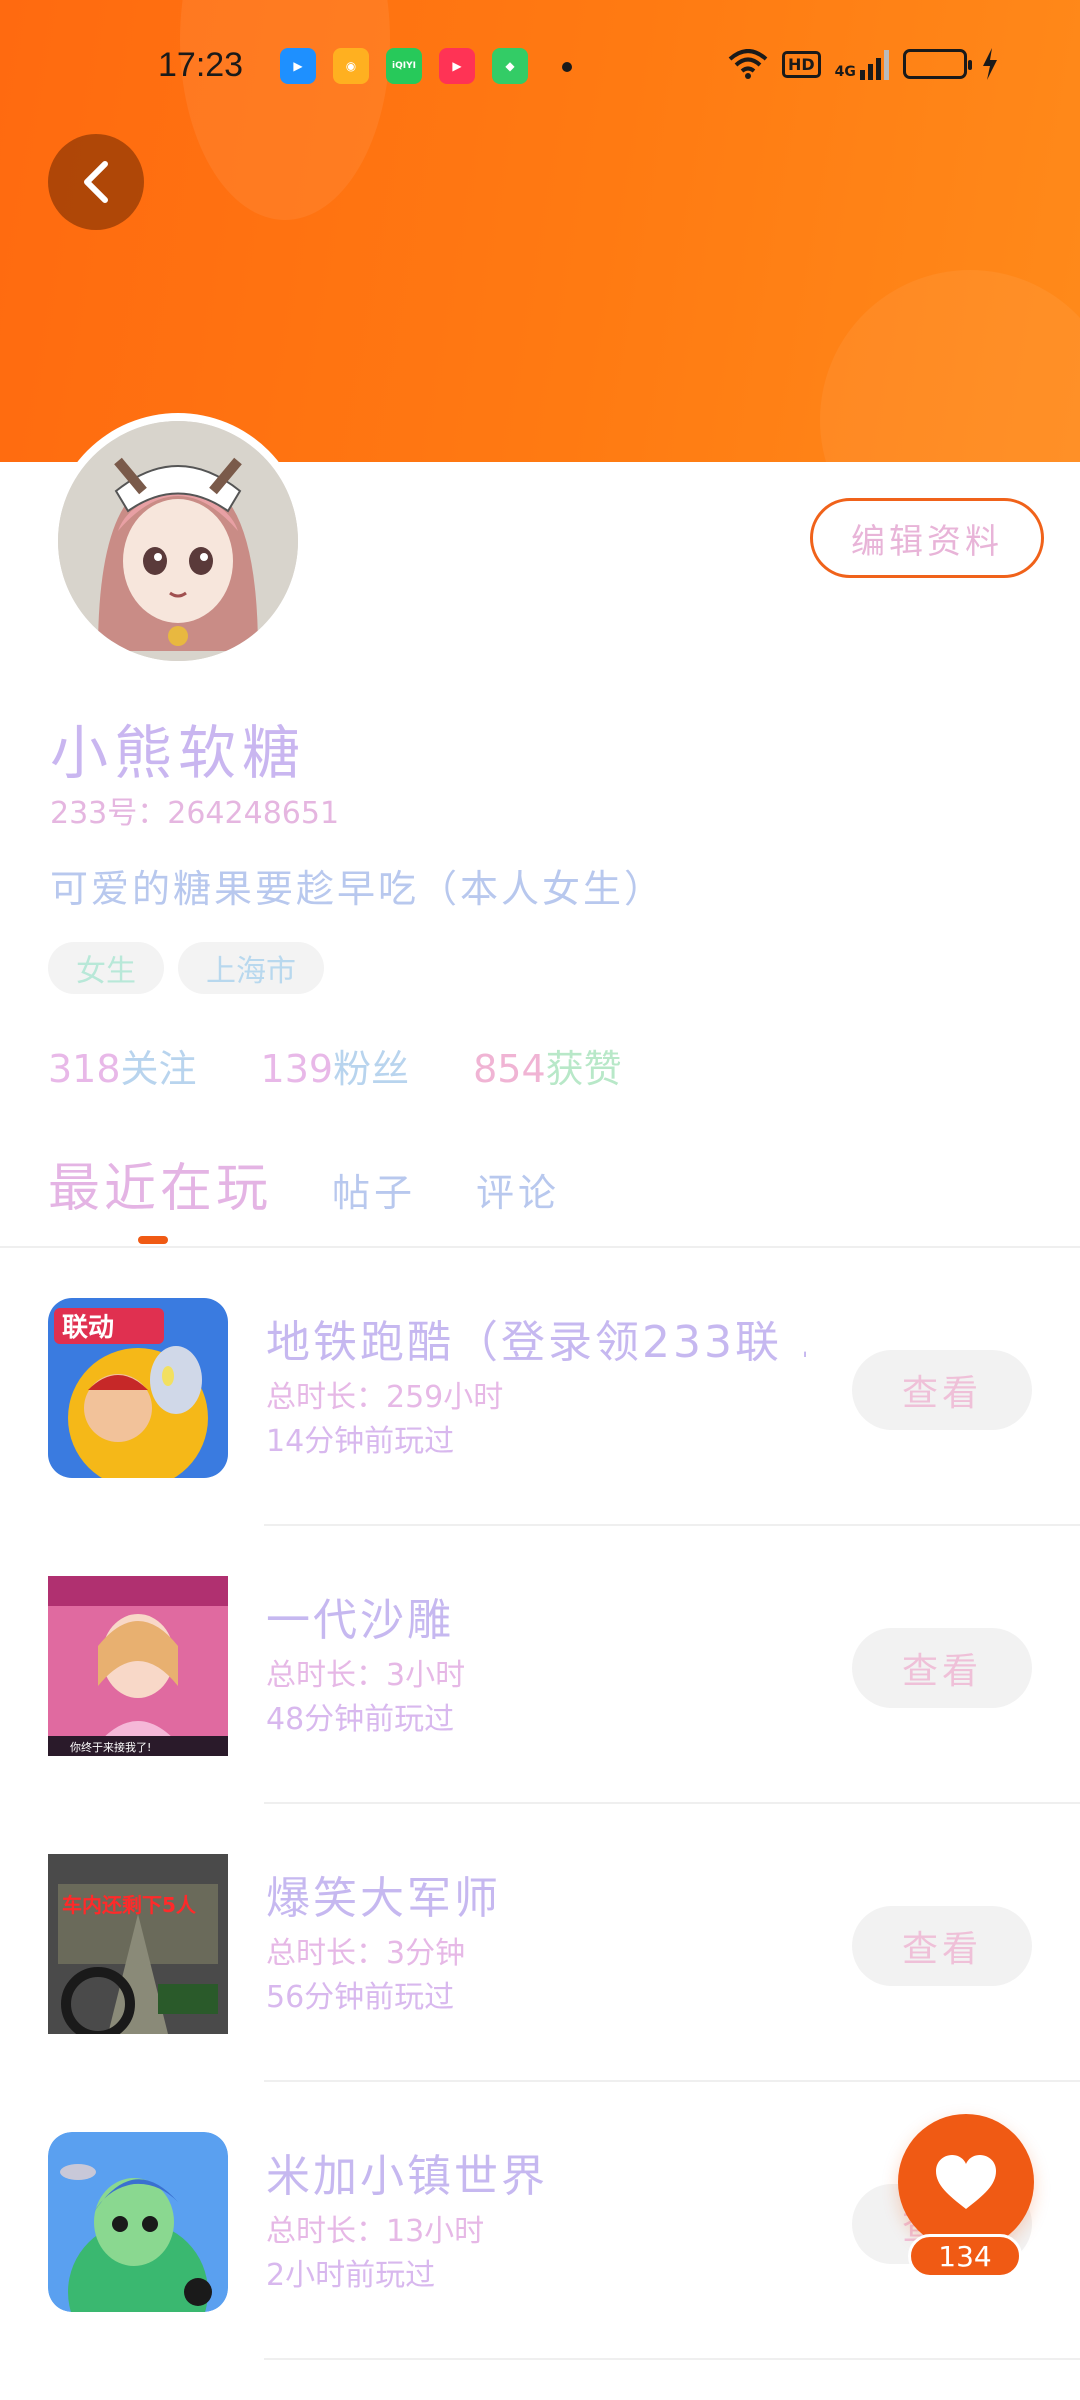  What do you see at coordinates (360, 1719) in the screenshot?
I see `game-last-played: 48分钟前玩过` at bounding box center [360, 1719].